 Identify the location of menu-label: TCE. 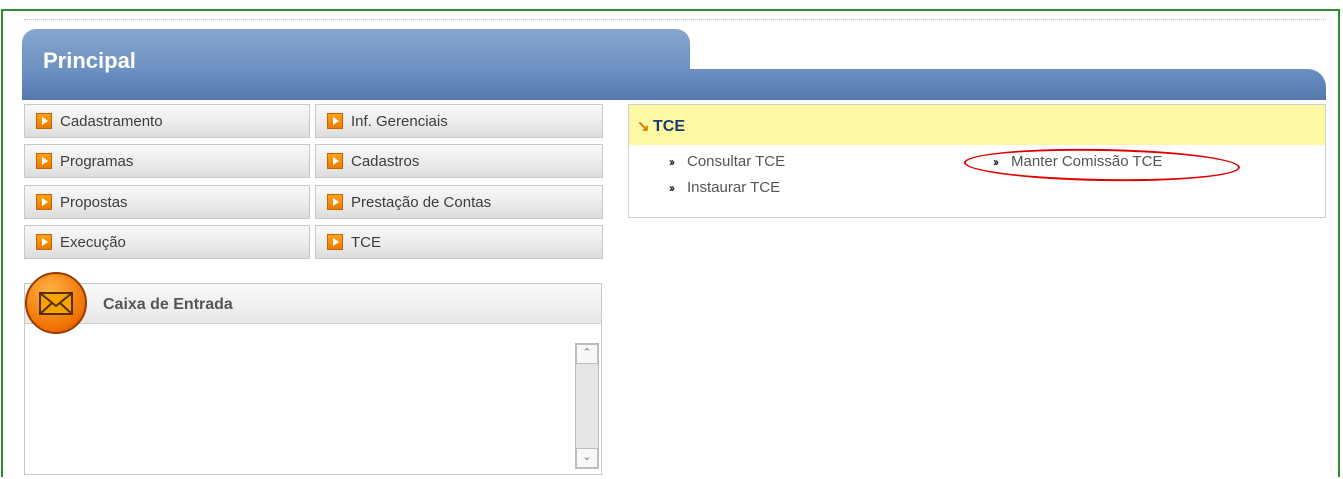
(366, 242).